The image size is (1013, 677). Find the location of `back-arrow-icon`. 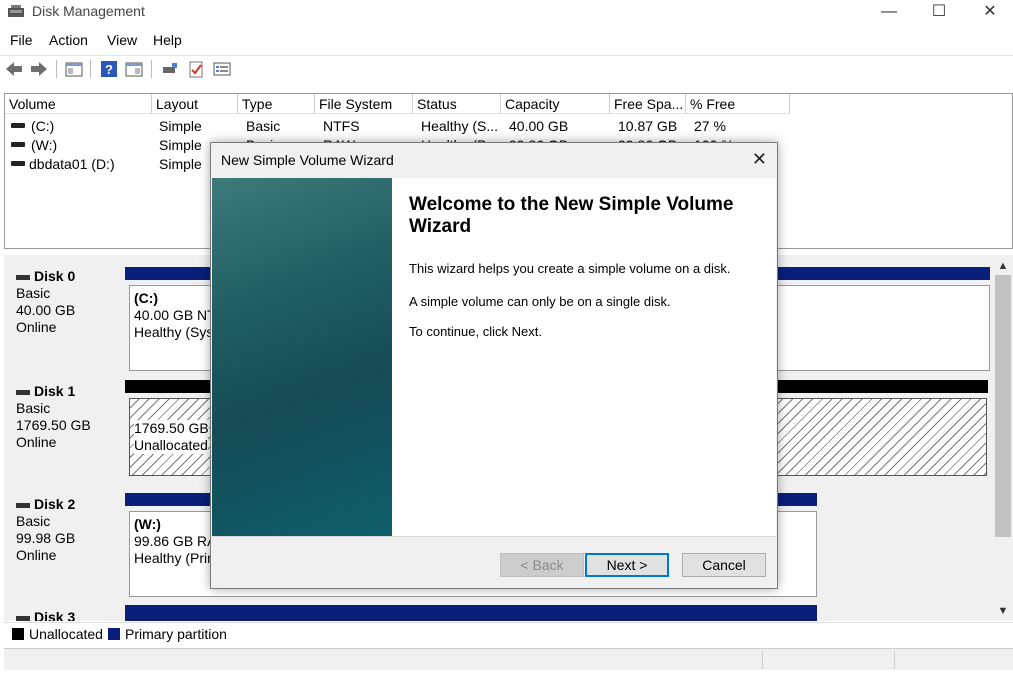

back-arrow-icon is located at coordinates (14, 69).